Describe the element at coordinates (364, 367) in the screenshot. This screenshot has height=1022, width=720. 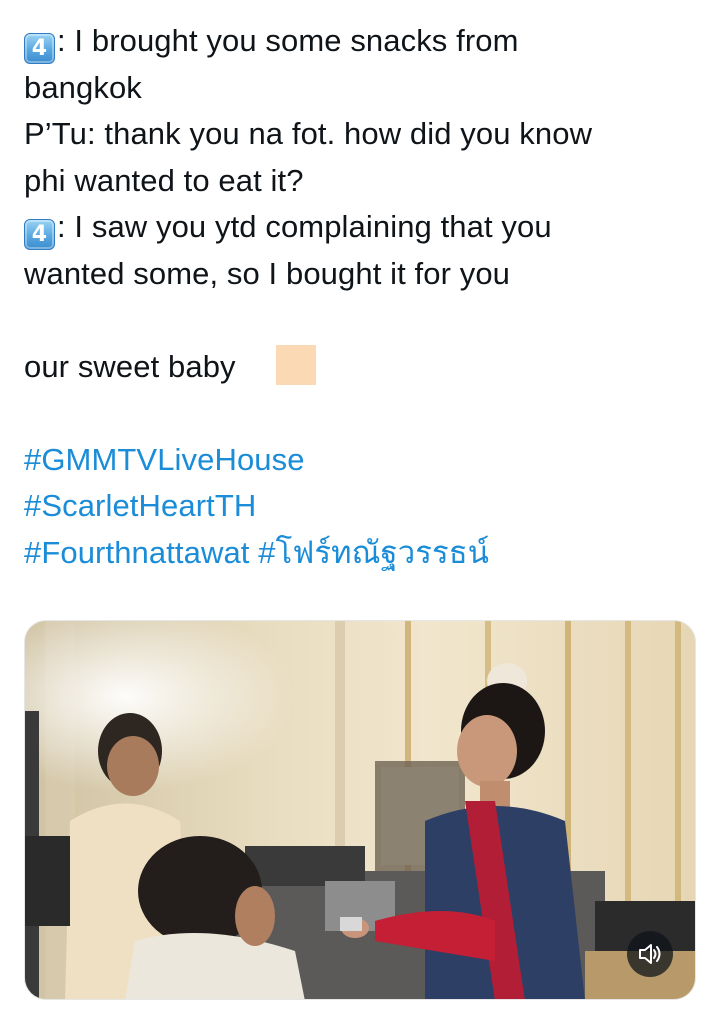
I see `tweet-line: our sweet baby` at that location.